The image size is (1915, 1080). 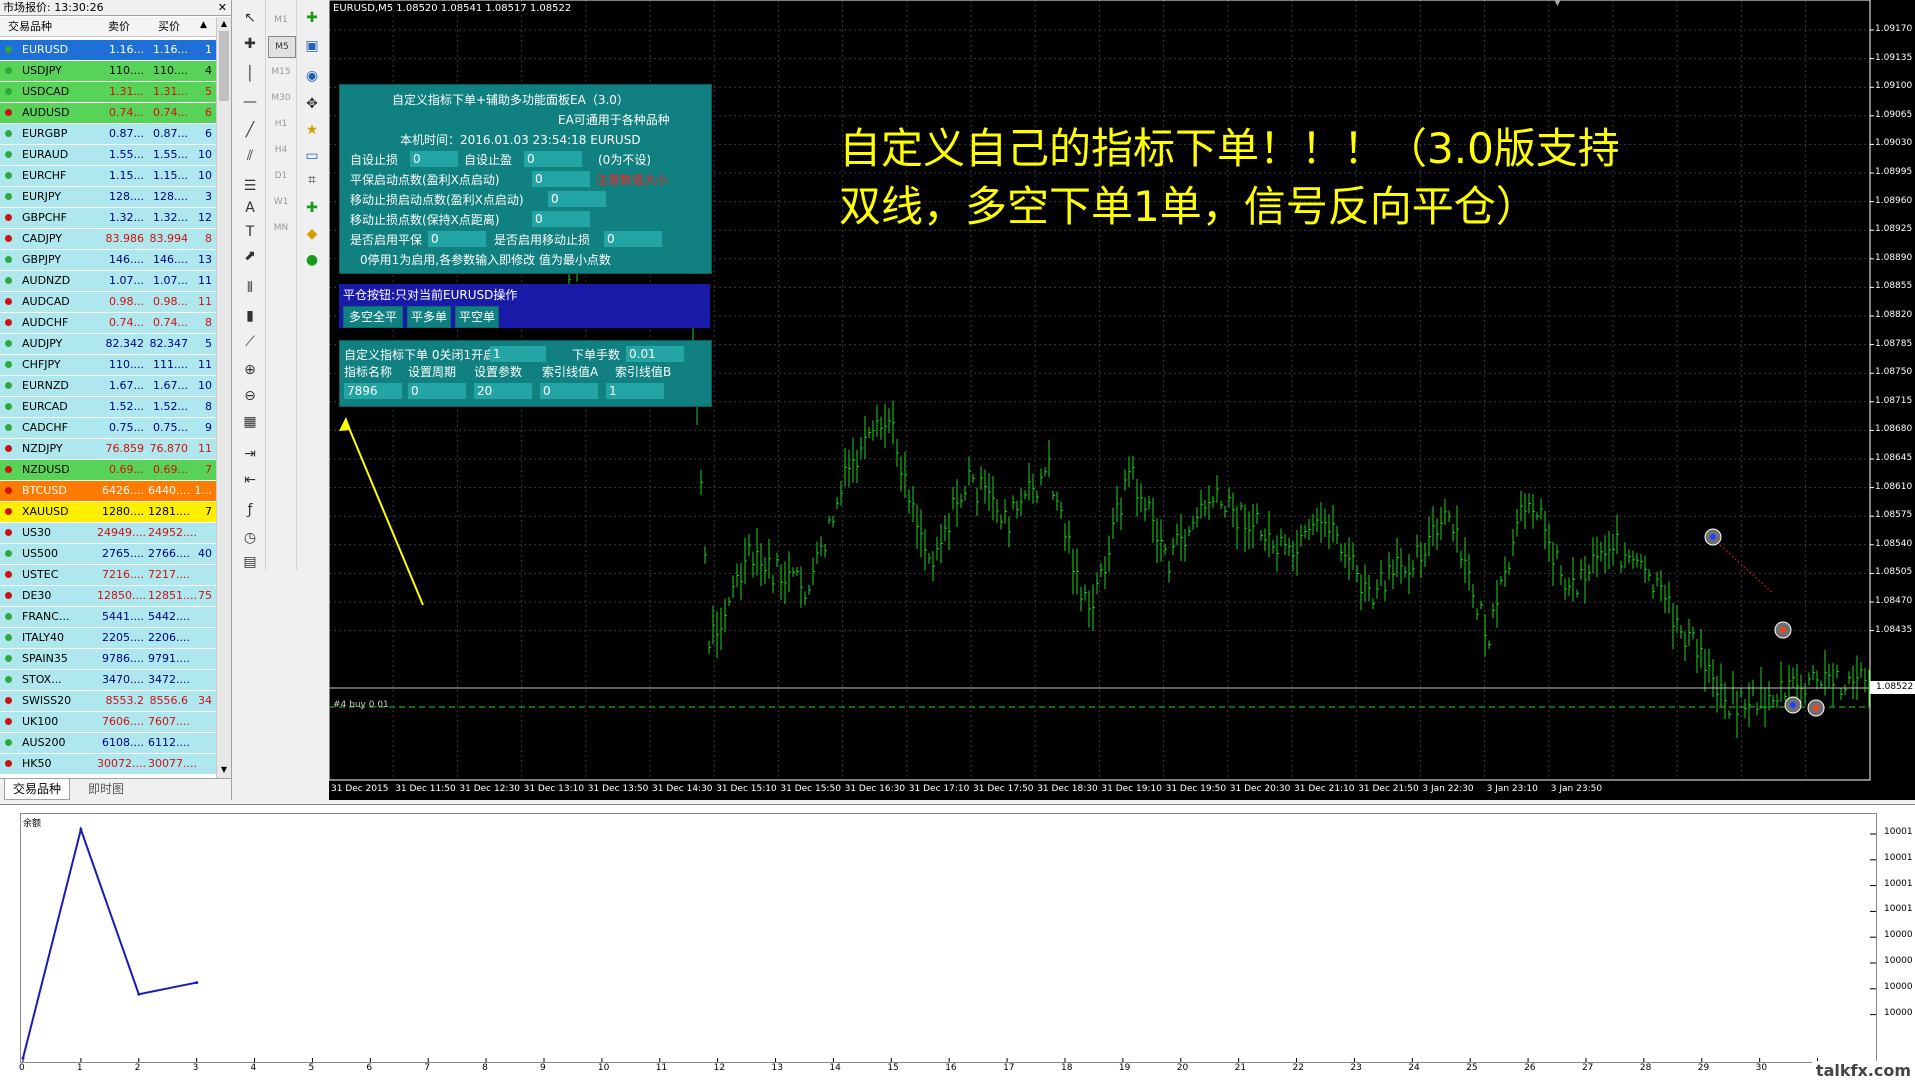 I want to click on indicator-name-input: 7896, so click(x=373, y=391).